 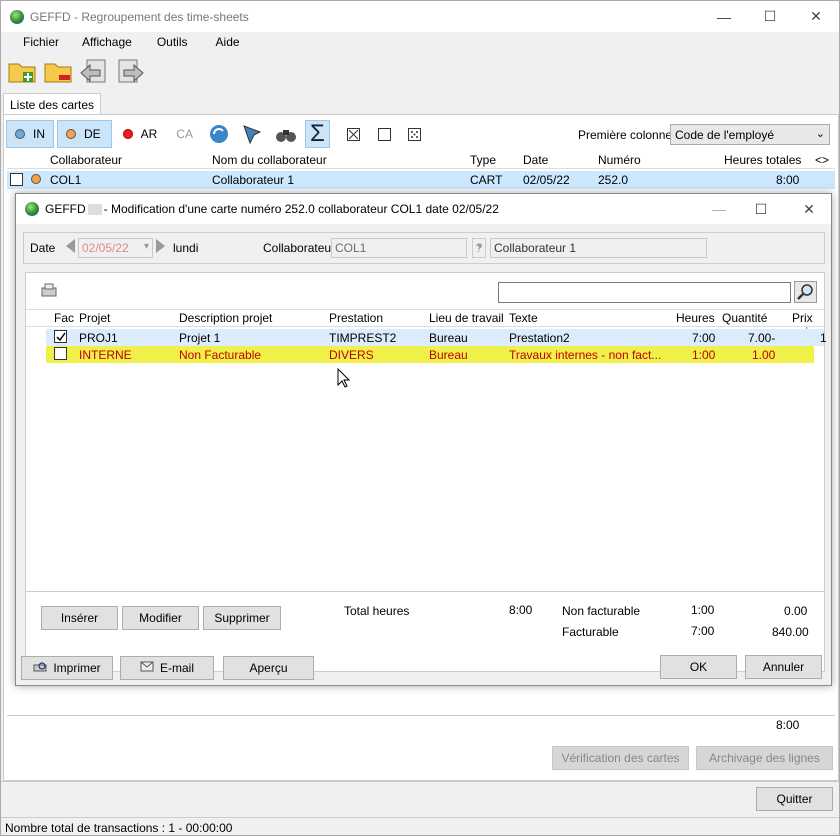 What do you see at coordinates (719, 209) in the screenshot?
I see `dialog-minimize-button: —` at bounding box center [719, 209].